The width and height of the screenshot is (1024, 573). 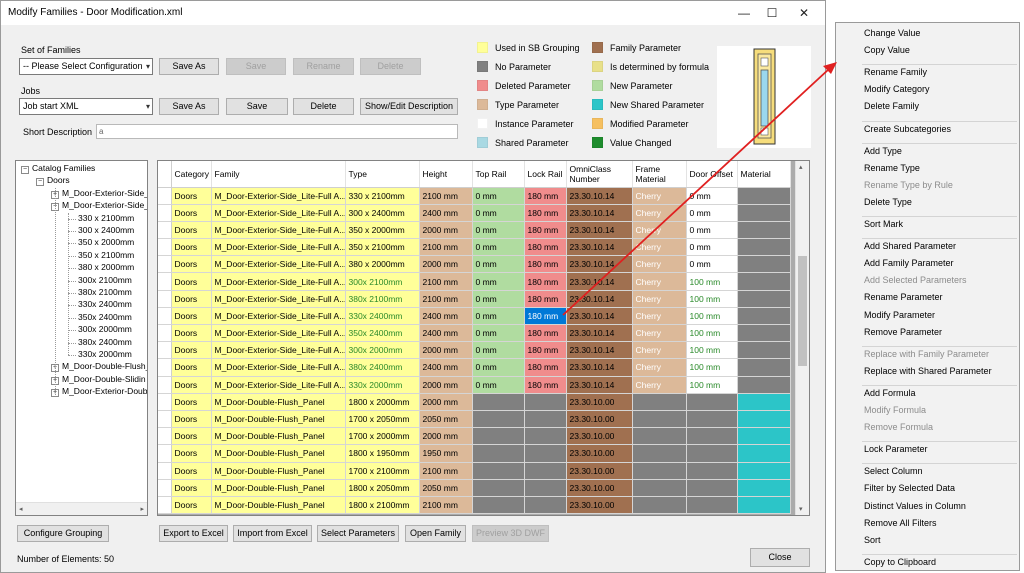 I want to click on table-cell: 330x 2000mm, so click(x=382, y=385).